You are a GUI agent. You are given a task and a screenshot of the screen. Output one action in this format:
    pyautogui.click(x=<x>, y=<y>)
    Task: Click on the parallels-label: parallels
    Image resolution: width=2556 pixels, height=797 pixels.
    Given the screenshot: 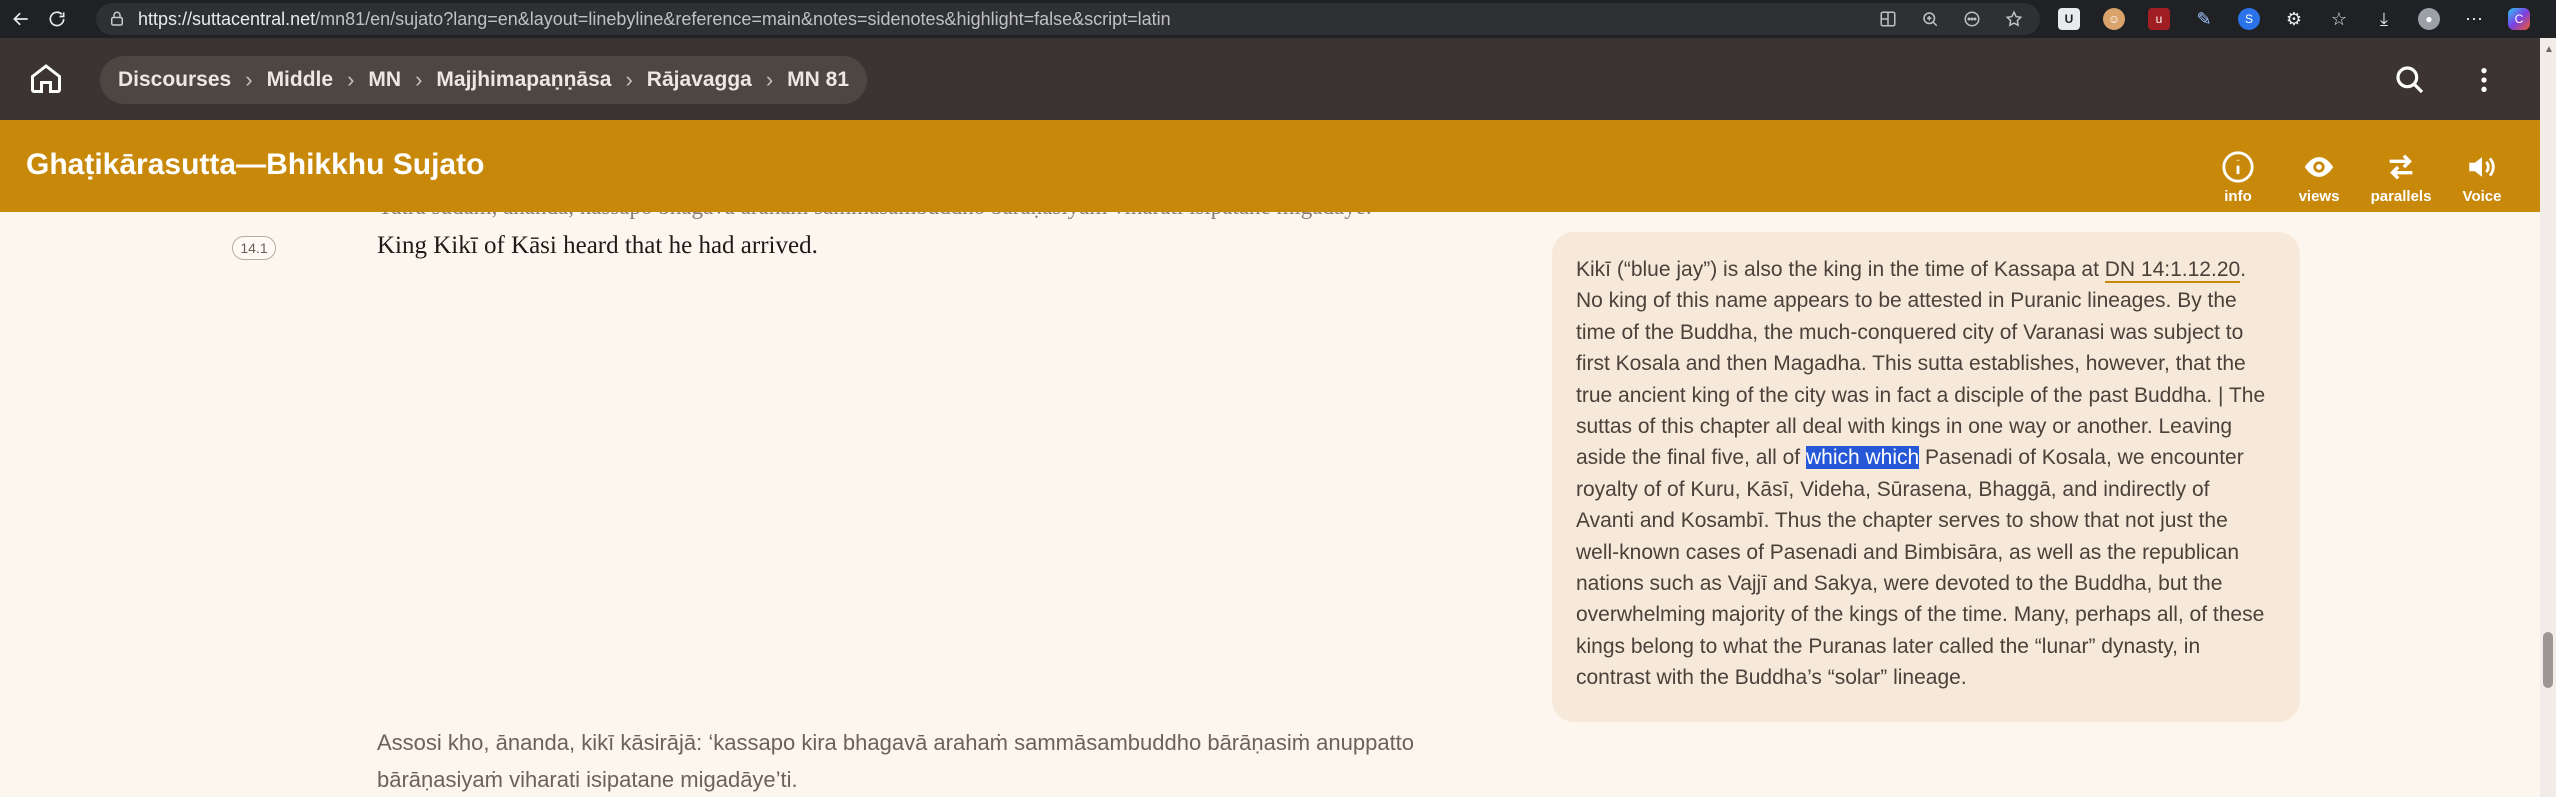 What is the action you would take?
    pyautogui.click(x=2401, y=196)
    